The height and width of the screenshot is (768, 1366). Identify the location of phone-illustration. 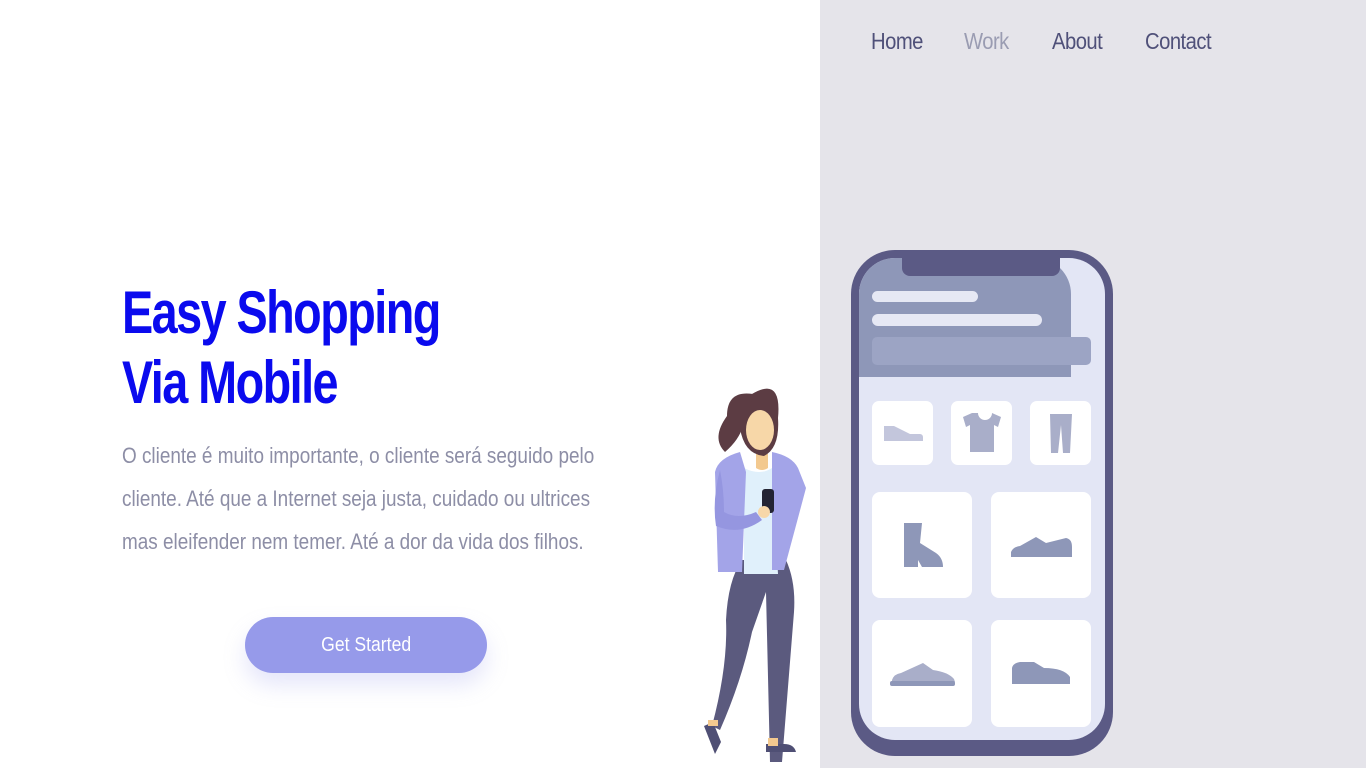
(982, 503).